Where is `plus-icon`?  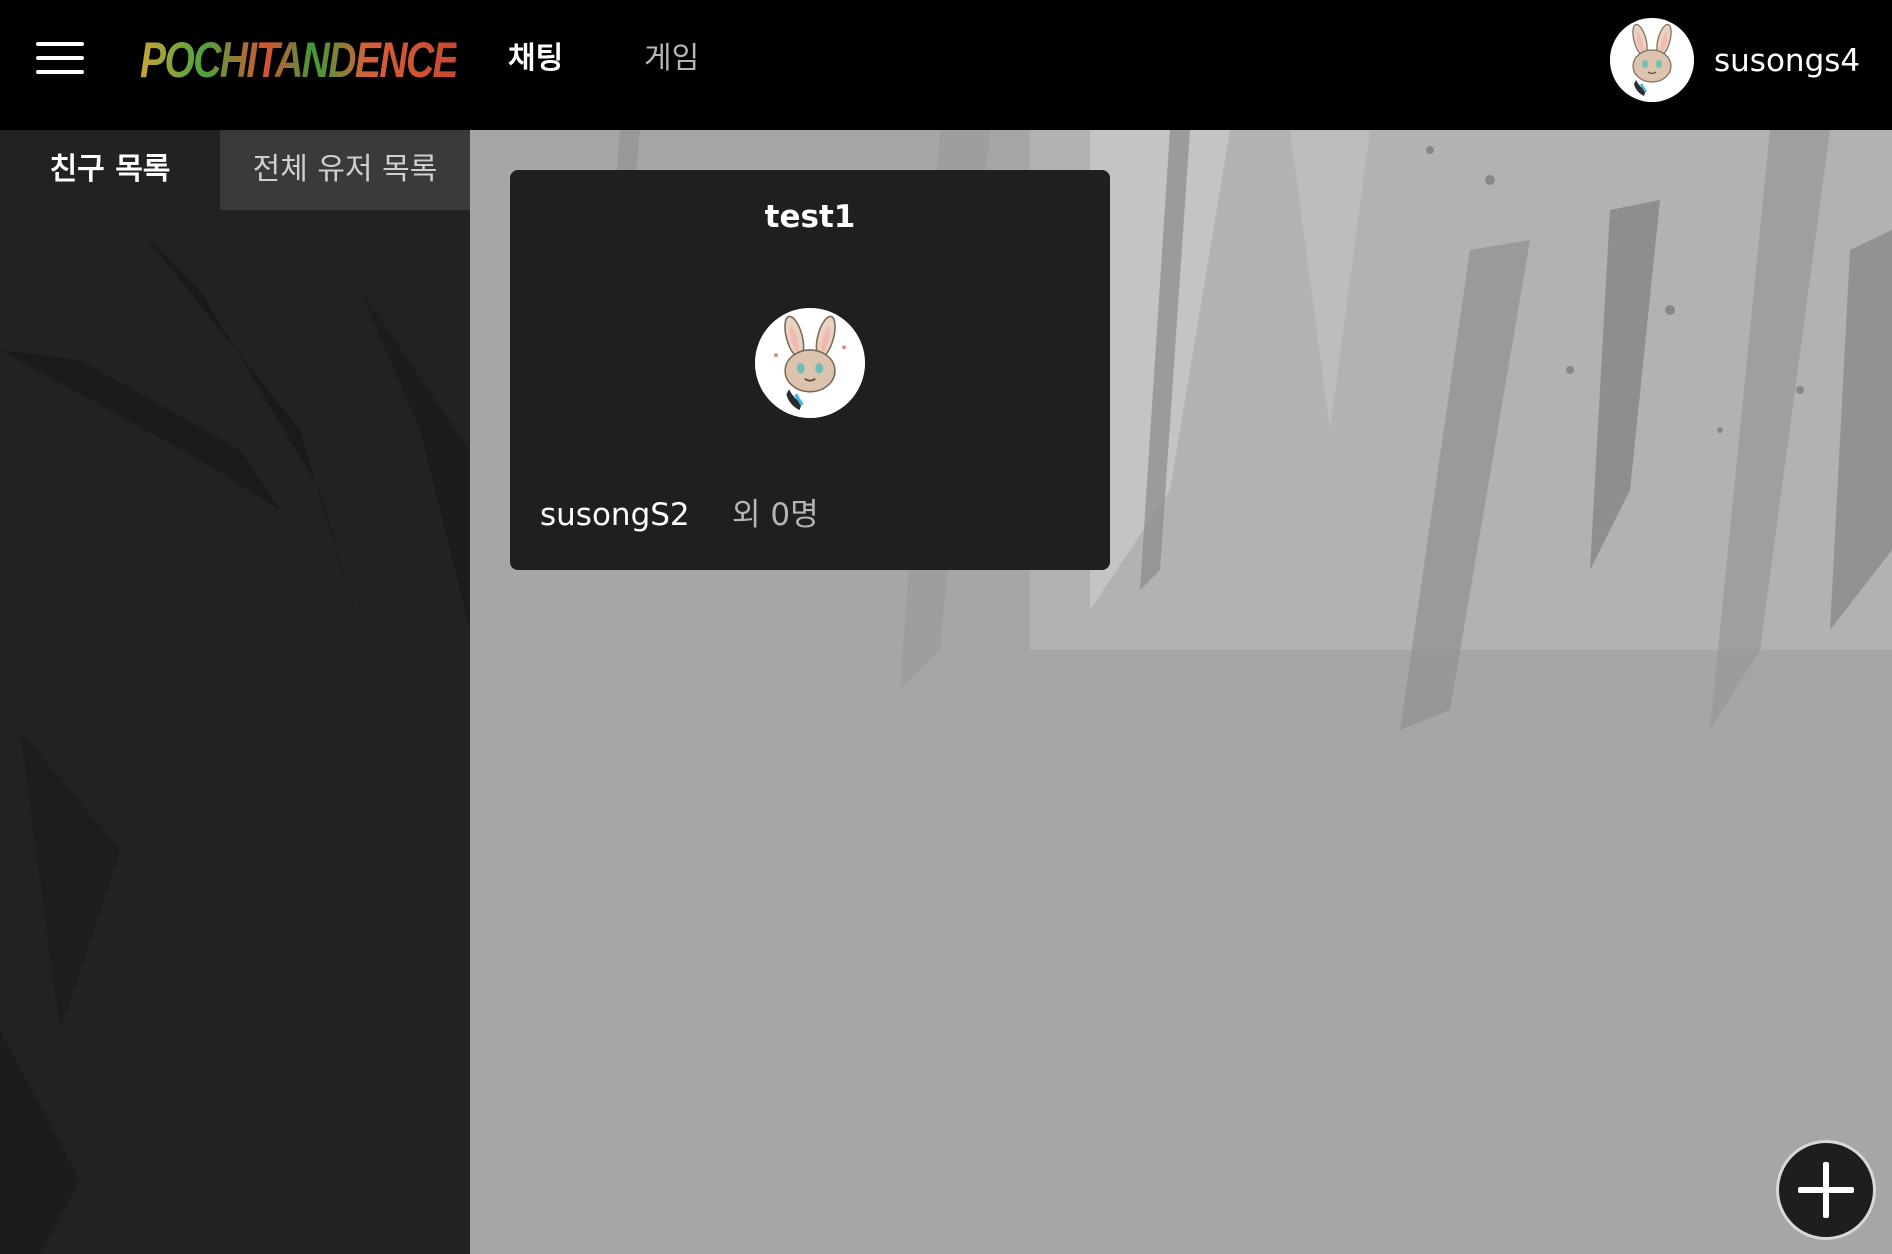 plus-icon is located at coordinates (1826, 1190).